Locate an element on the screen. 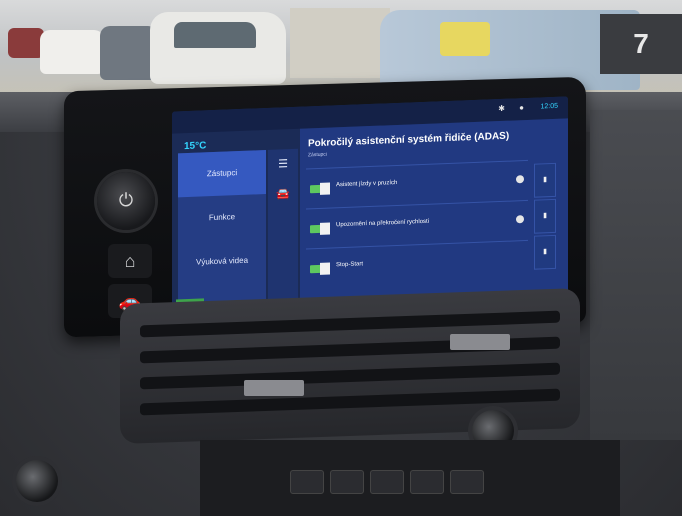  clock: 12:05 is located at coordinates (549, 106).